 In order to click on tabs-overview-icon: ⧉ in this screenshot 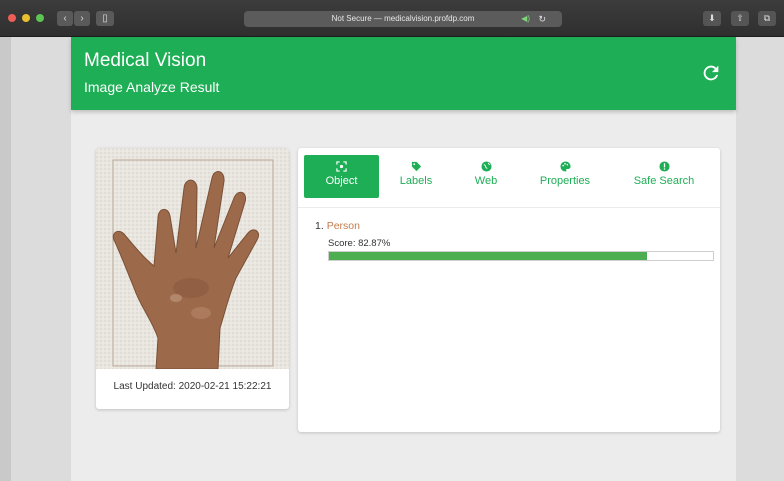, I will do `click(767, 18)`.